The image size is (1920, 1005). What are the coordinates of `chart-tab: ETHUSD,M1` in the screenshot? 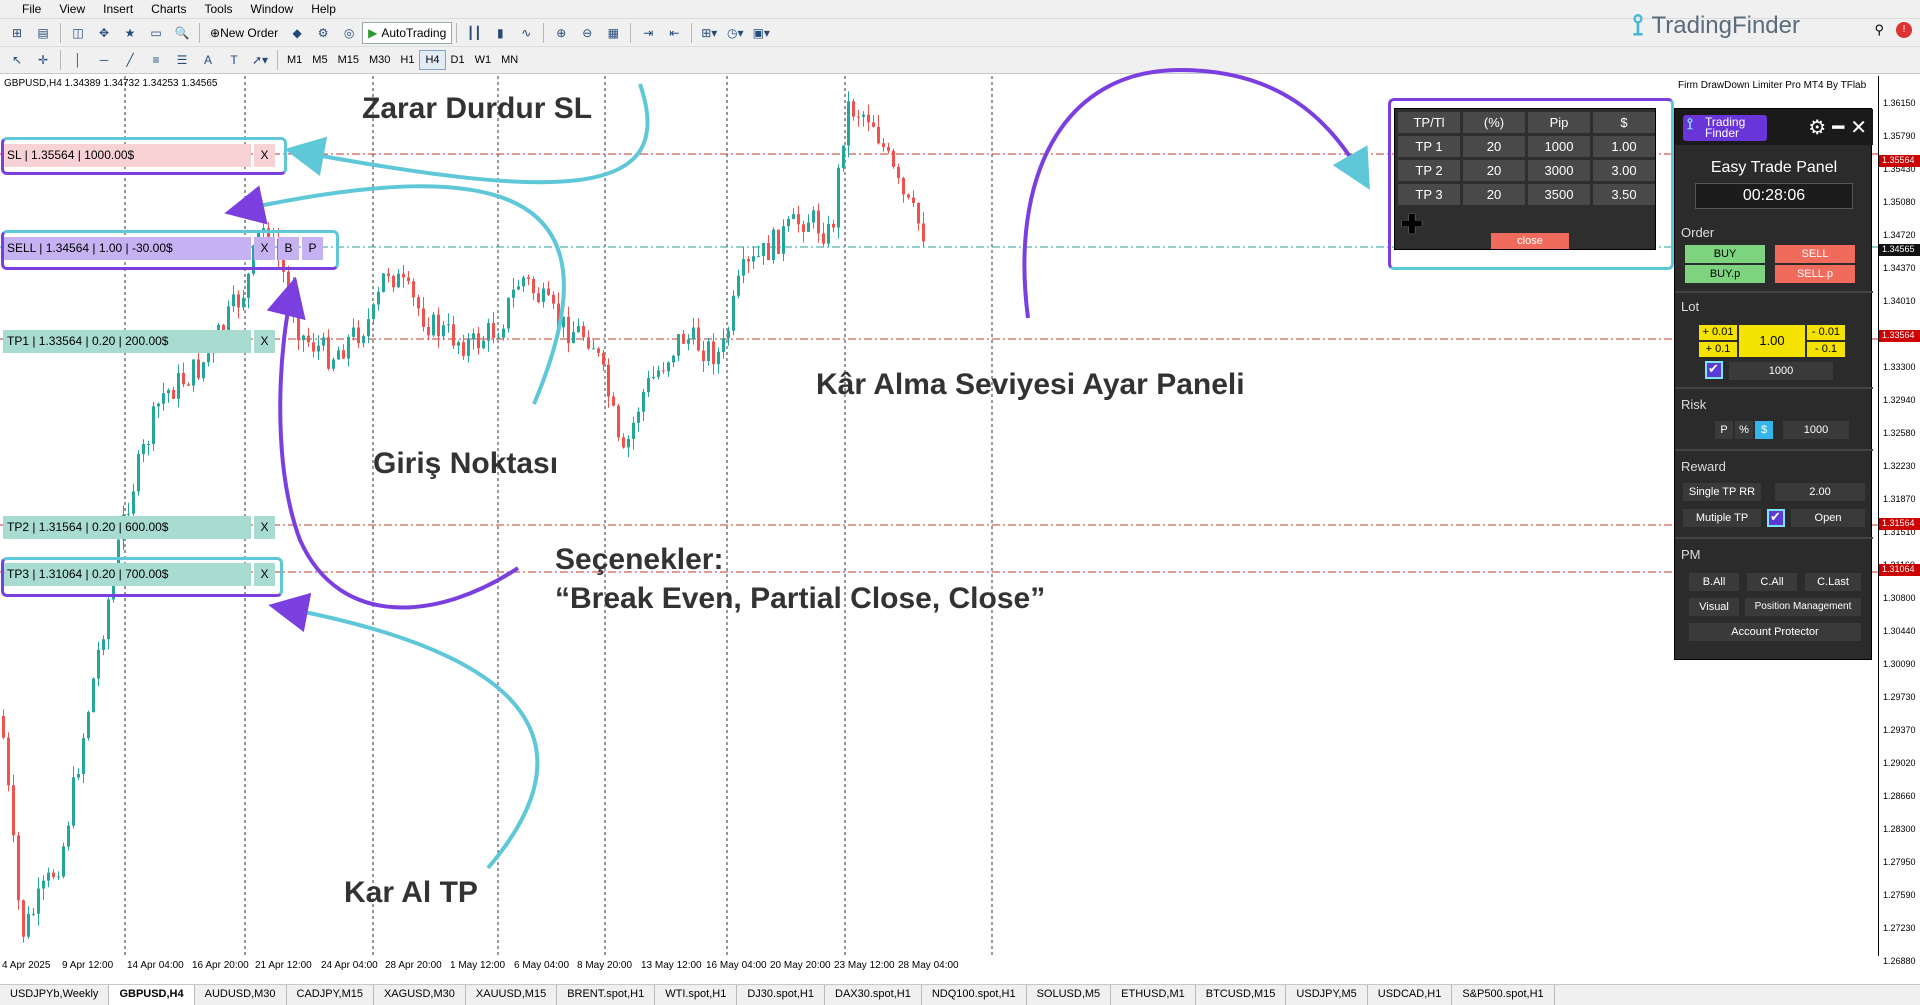 It's located at (1153, 995).